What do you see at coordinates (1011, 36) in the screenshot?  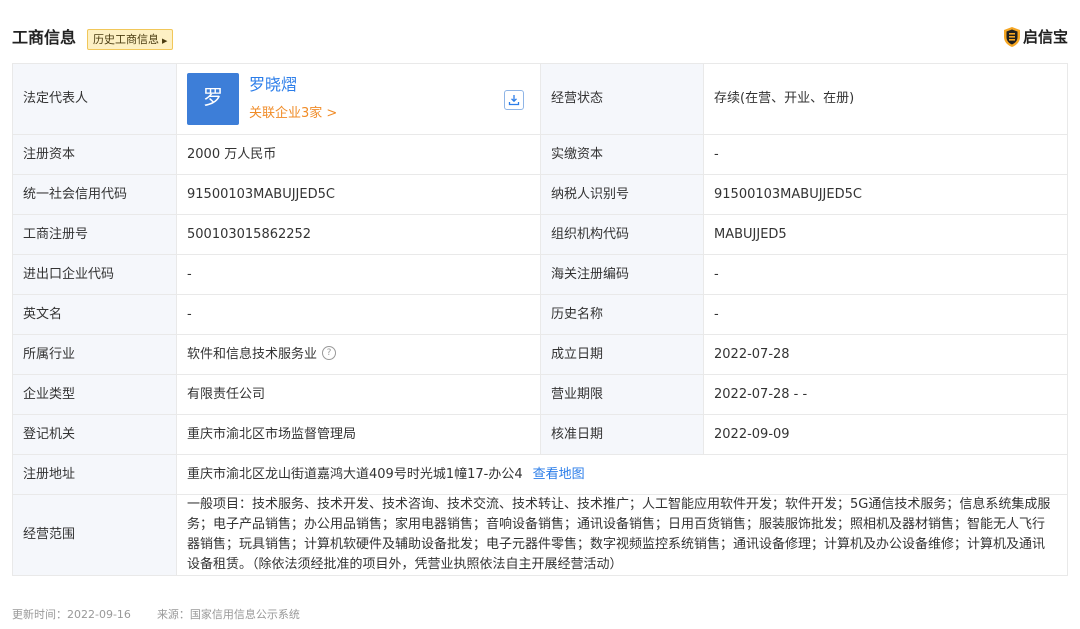 I see `shield-logo-icon` at bounding box center [1011, 36].